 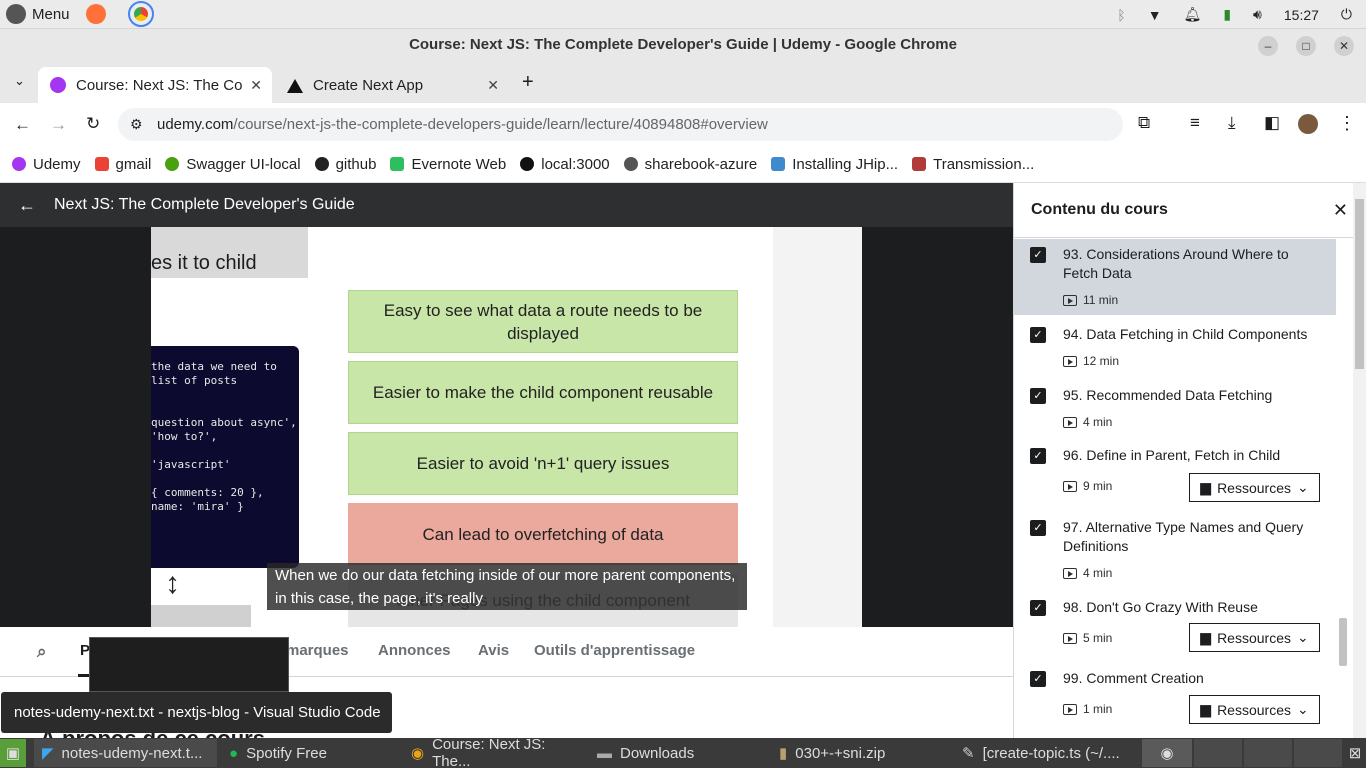 I want to click on sidebar-scroll-thumb, so click(x=1343, y=642).